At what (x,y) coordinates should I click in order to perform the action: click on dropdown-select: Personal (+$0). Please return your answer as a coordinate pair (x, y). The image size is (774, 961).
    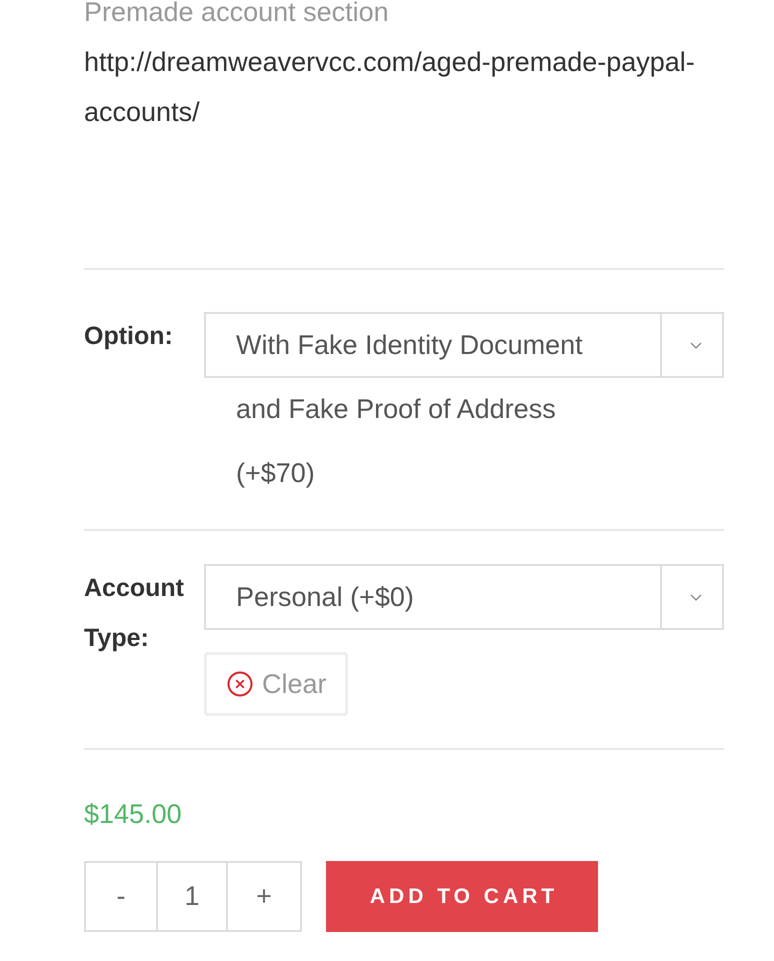
    Looking at the image, I should click on (464, 597).